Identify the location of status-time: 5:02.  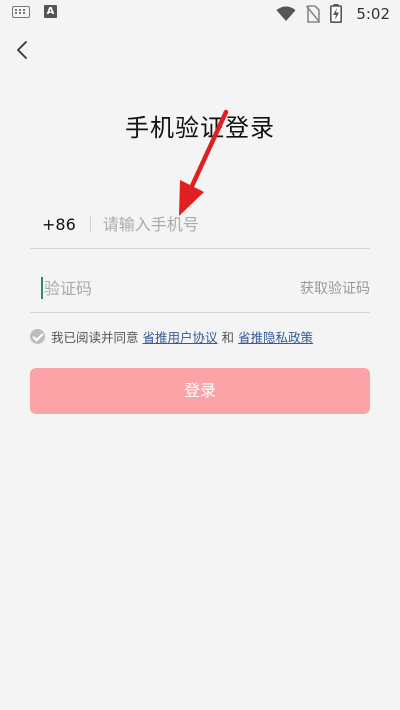
(373, 13).